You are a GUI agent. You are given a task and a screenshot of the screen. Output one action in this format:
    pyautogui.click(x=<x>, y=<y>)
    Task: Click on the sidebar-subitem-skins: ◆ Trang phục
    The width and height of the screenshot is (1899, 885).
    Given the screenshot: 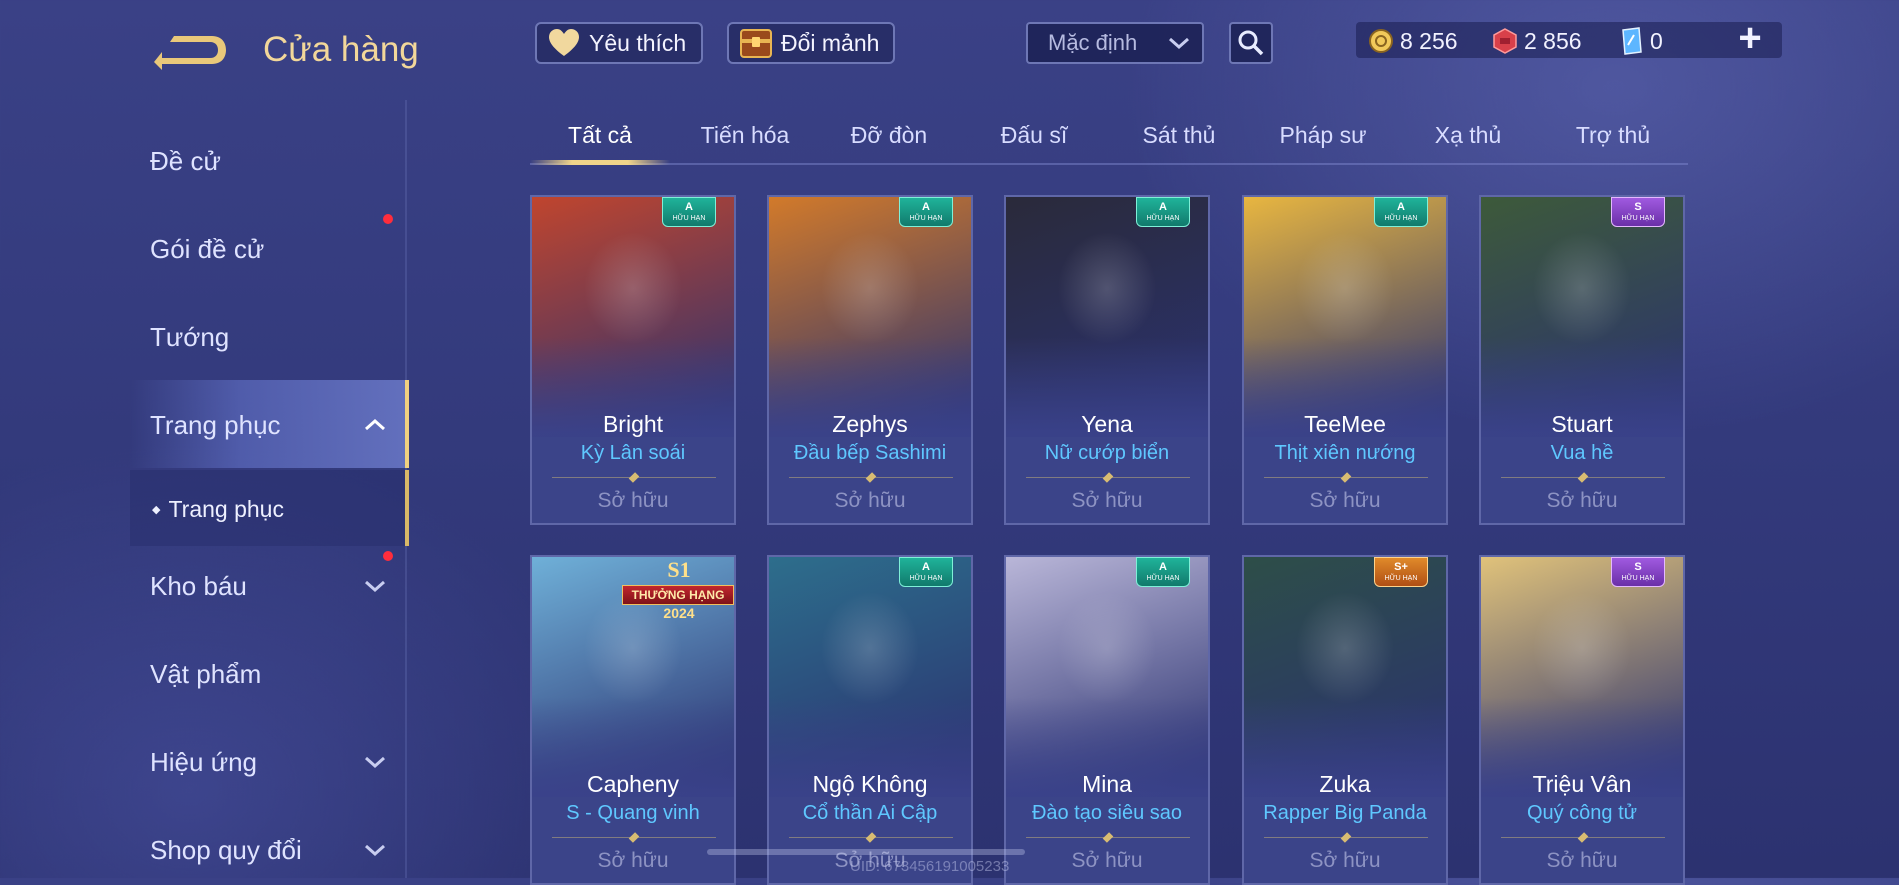 What is the action you would take?
    pyautogui.click(x=218, y=509)
    